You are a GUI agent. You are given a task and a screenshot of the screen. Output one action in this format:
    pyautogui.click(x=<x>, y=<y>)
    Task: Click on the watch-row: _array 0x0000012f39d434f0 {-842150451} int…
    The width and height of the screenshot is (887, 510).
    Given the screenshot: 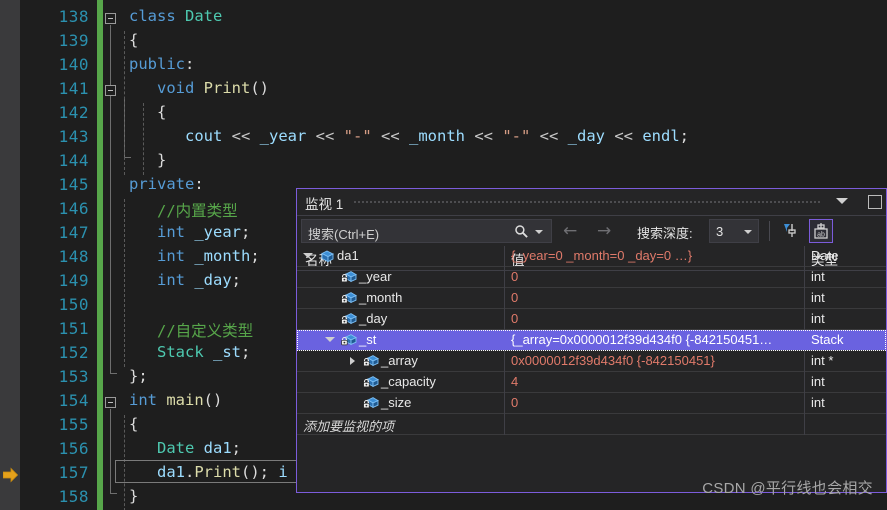 What is the action you would take?
    pyautogui.click(x=591, y=361)
    